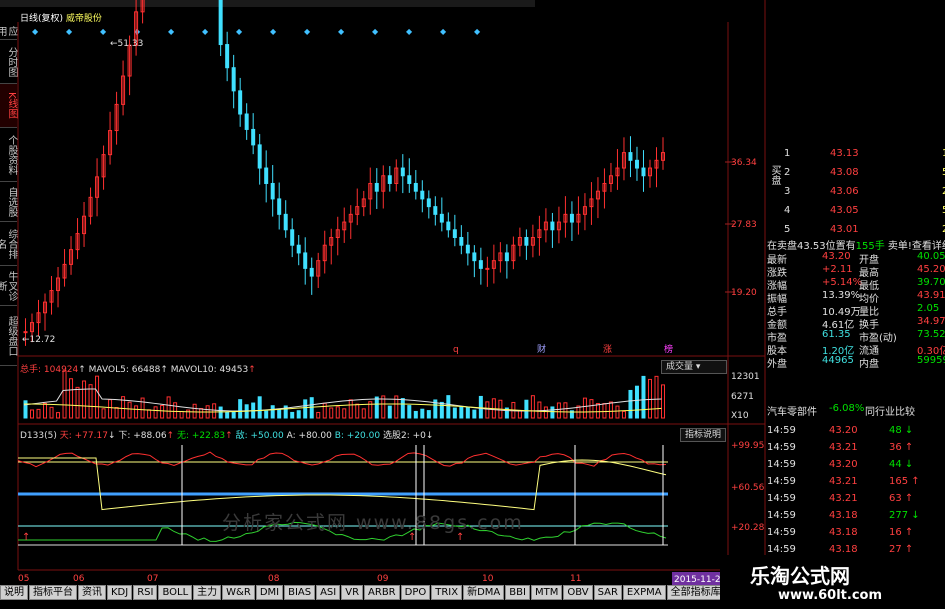  Describe the element at coordinates (383, 579) in the screenshot. I see `month-label: 09` at that location.